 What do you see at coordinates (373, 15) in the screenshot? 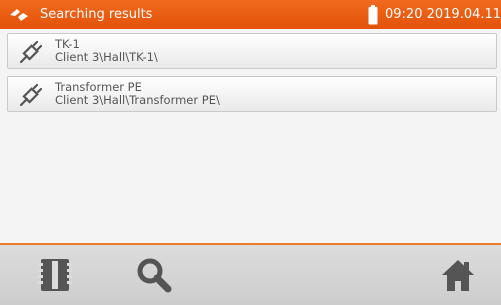
I see `battery-icon` at bounding box center [373, 15].